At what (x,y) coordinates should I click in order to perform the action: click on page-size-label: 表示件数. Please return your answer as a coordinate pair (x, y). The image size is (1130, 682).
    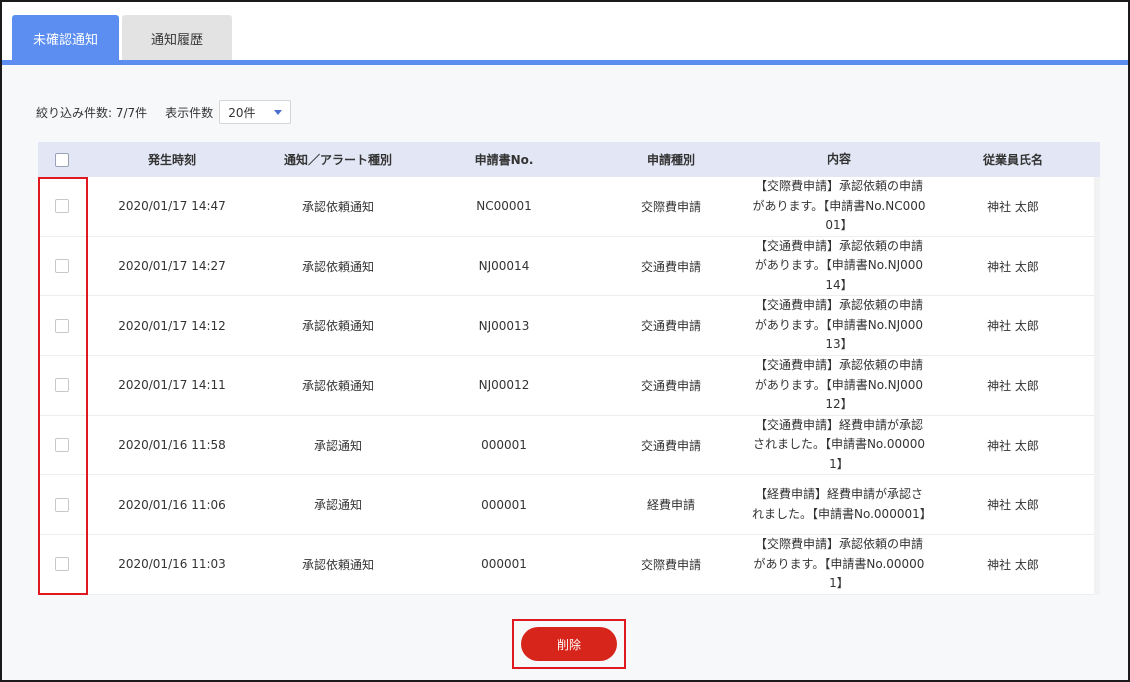
    Looking at the image, I should click on (189, 112).